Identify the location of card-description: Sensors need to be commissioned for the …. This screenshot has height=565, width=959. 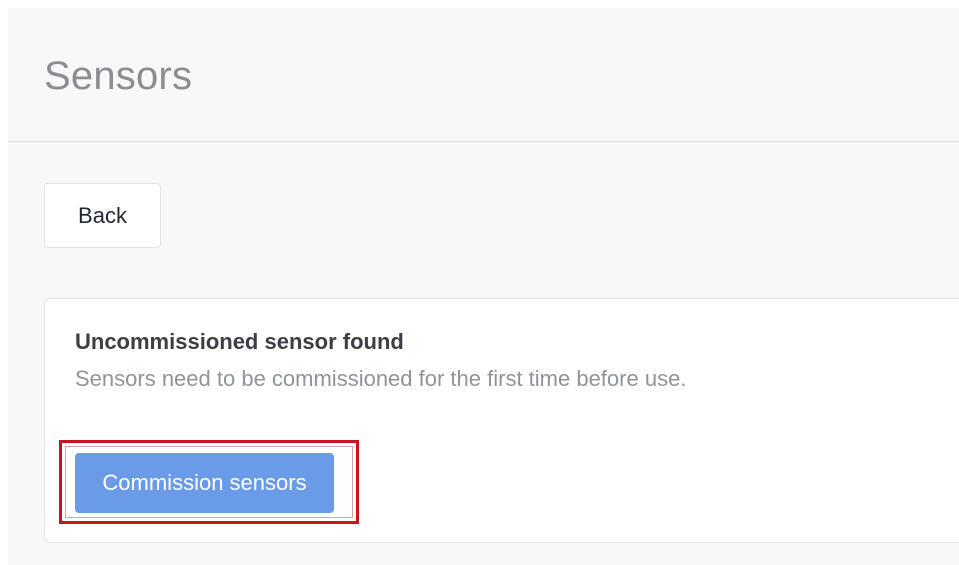
(381, 378).